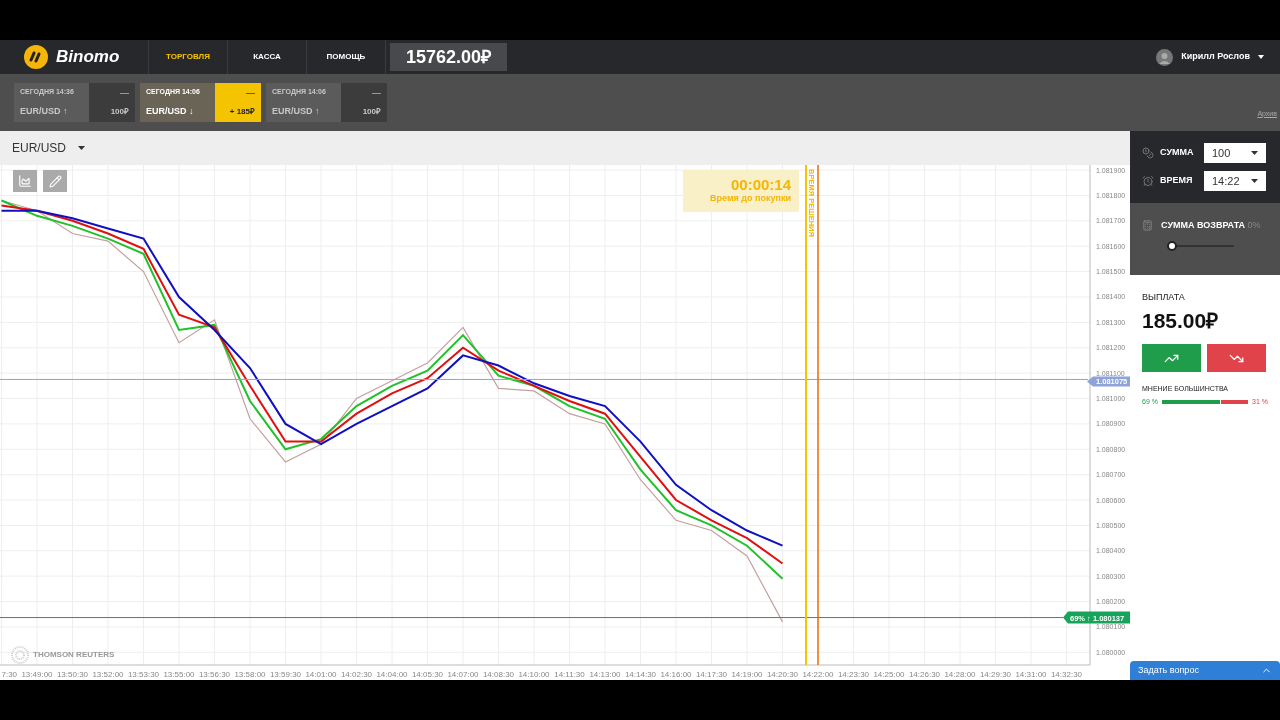 The width and height of the screenshot is (1280, 720). I want to click on axis-label: 14:07:00, so click(463, 674).